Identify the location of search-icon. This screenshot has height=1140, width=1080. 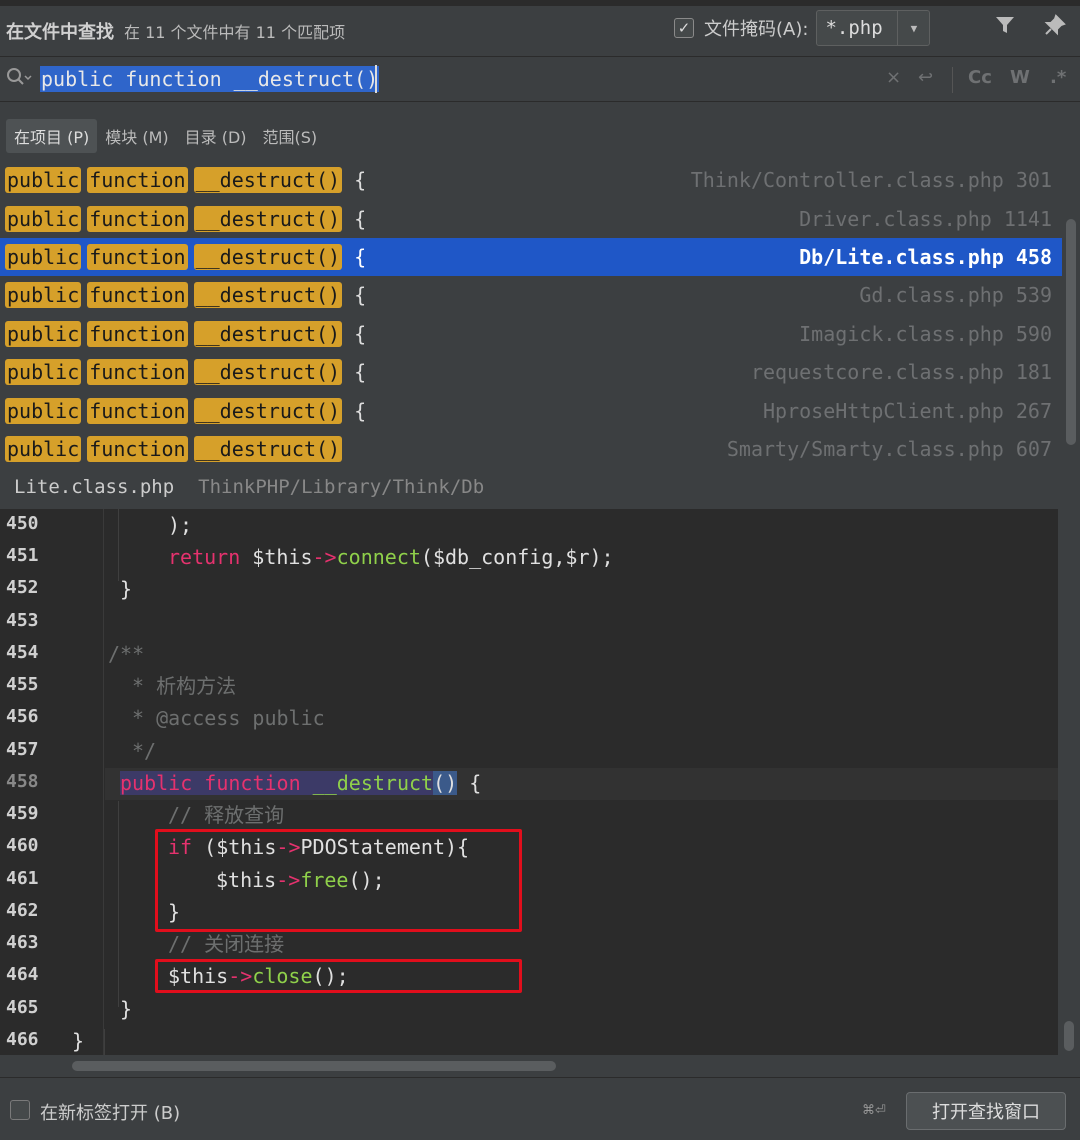
(19, 80).